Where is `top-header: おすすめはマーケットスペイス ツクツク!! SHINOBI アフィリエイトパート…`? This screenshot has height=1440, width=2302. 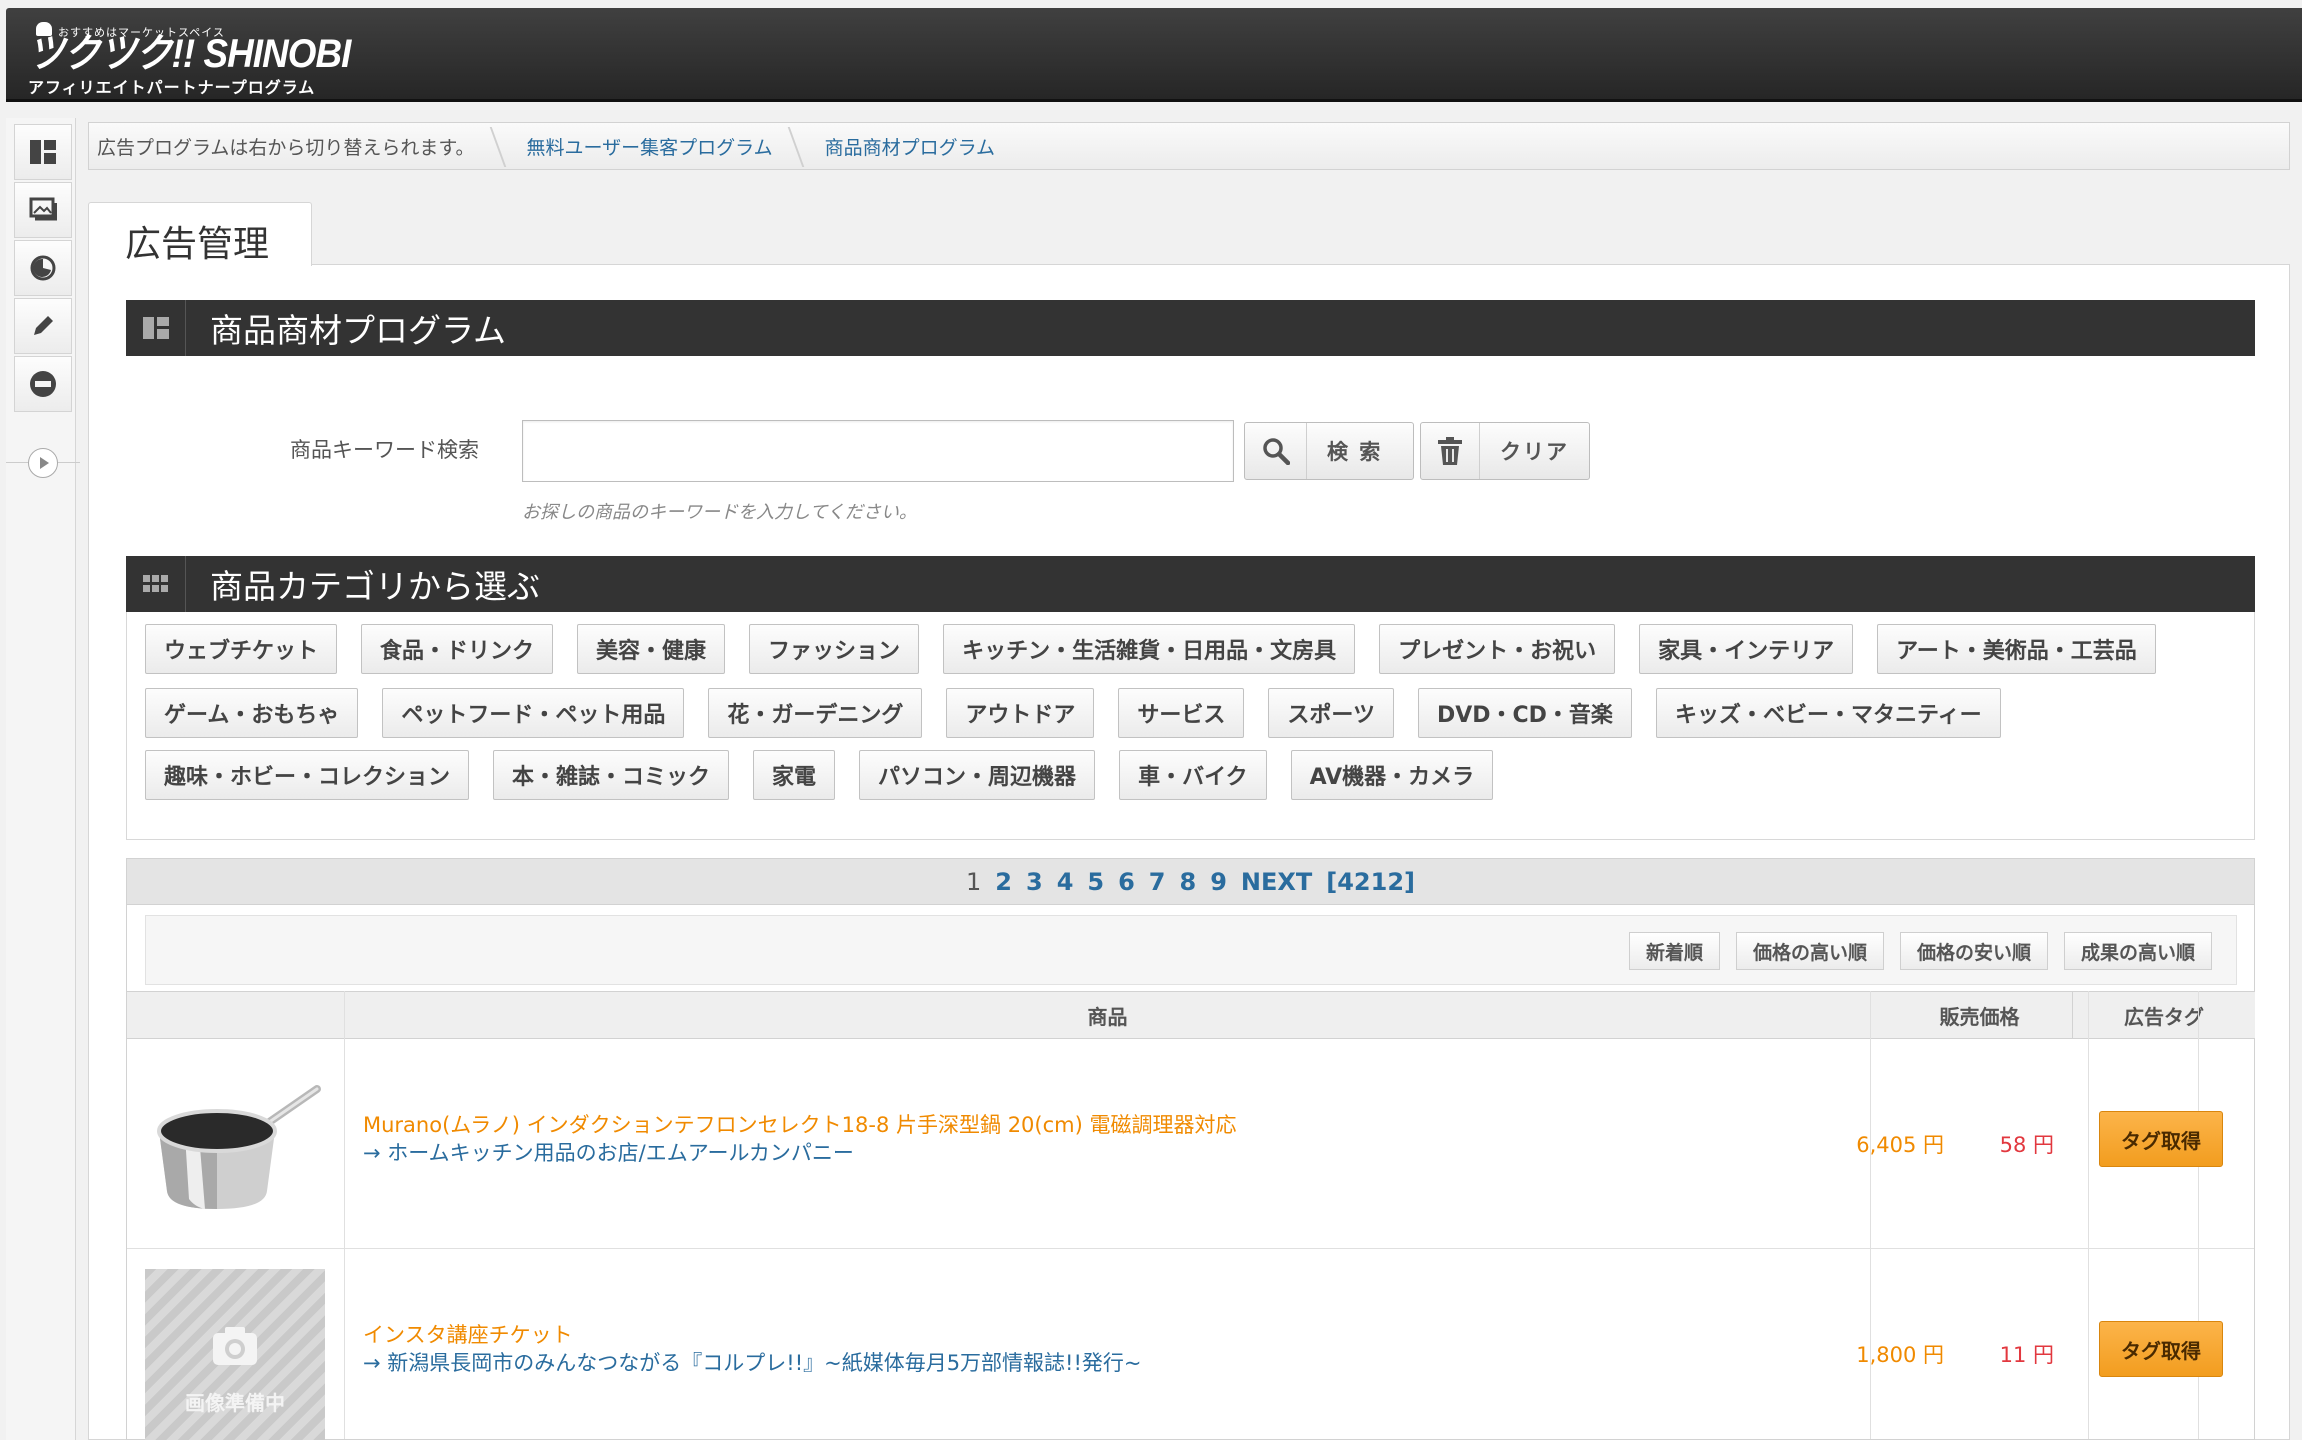
top-header: おすすめはマーケットスペイス ツクツク!! SHINOBI アフィリエイトパート… is located at coordinates (1154, 55).